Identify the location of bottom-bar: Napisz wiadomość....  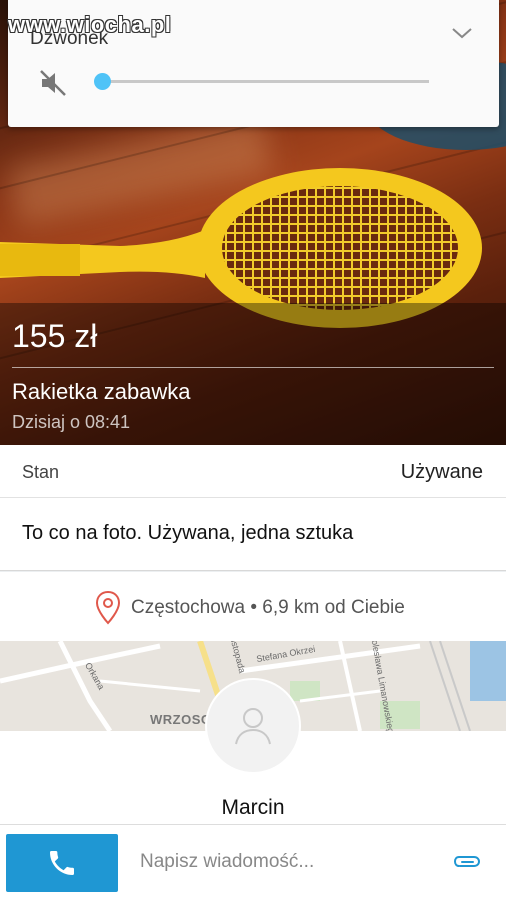
(253, 862).